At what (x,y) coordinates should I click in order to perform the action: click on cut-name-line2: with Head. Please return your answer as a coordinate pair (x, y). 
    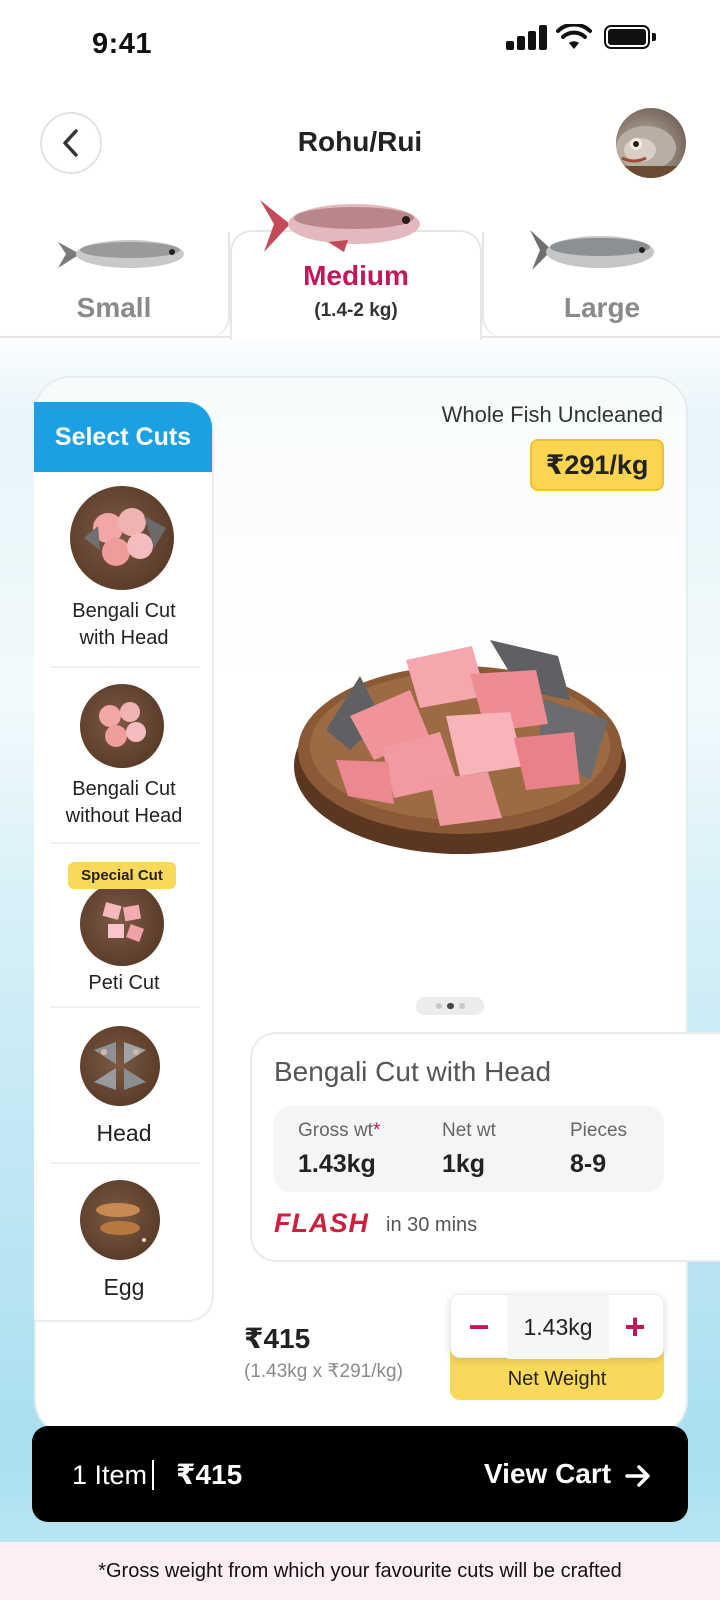
    Looking at the image, I should click on (124, 638).